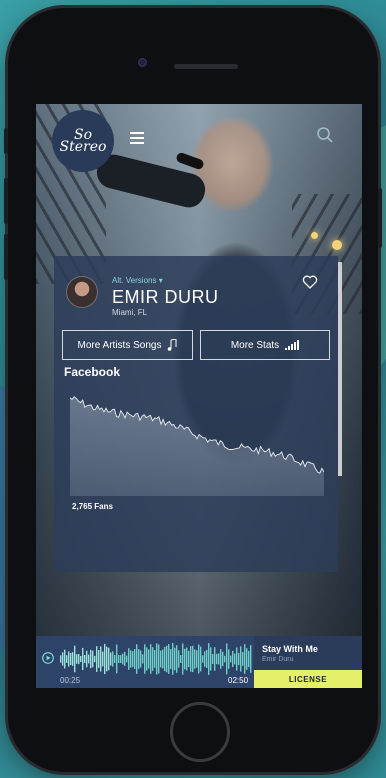 The width and height of the screenshot is (386, 778). Describe the element at coordinates (48, 658) in the screenshot. I see `play-icon` at that location.